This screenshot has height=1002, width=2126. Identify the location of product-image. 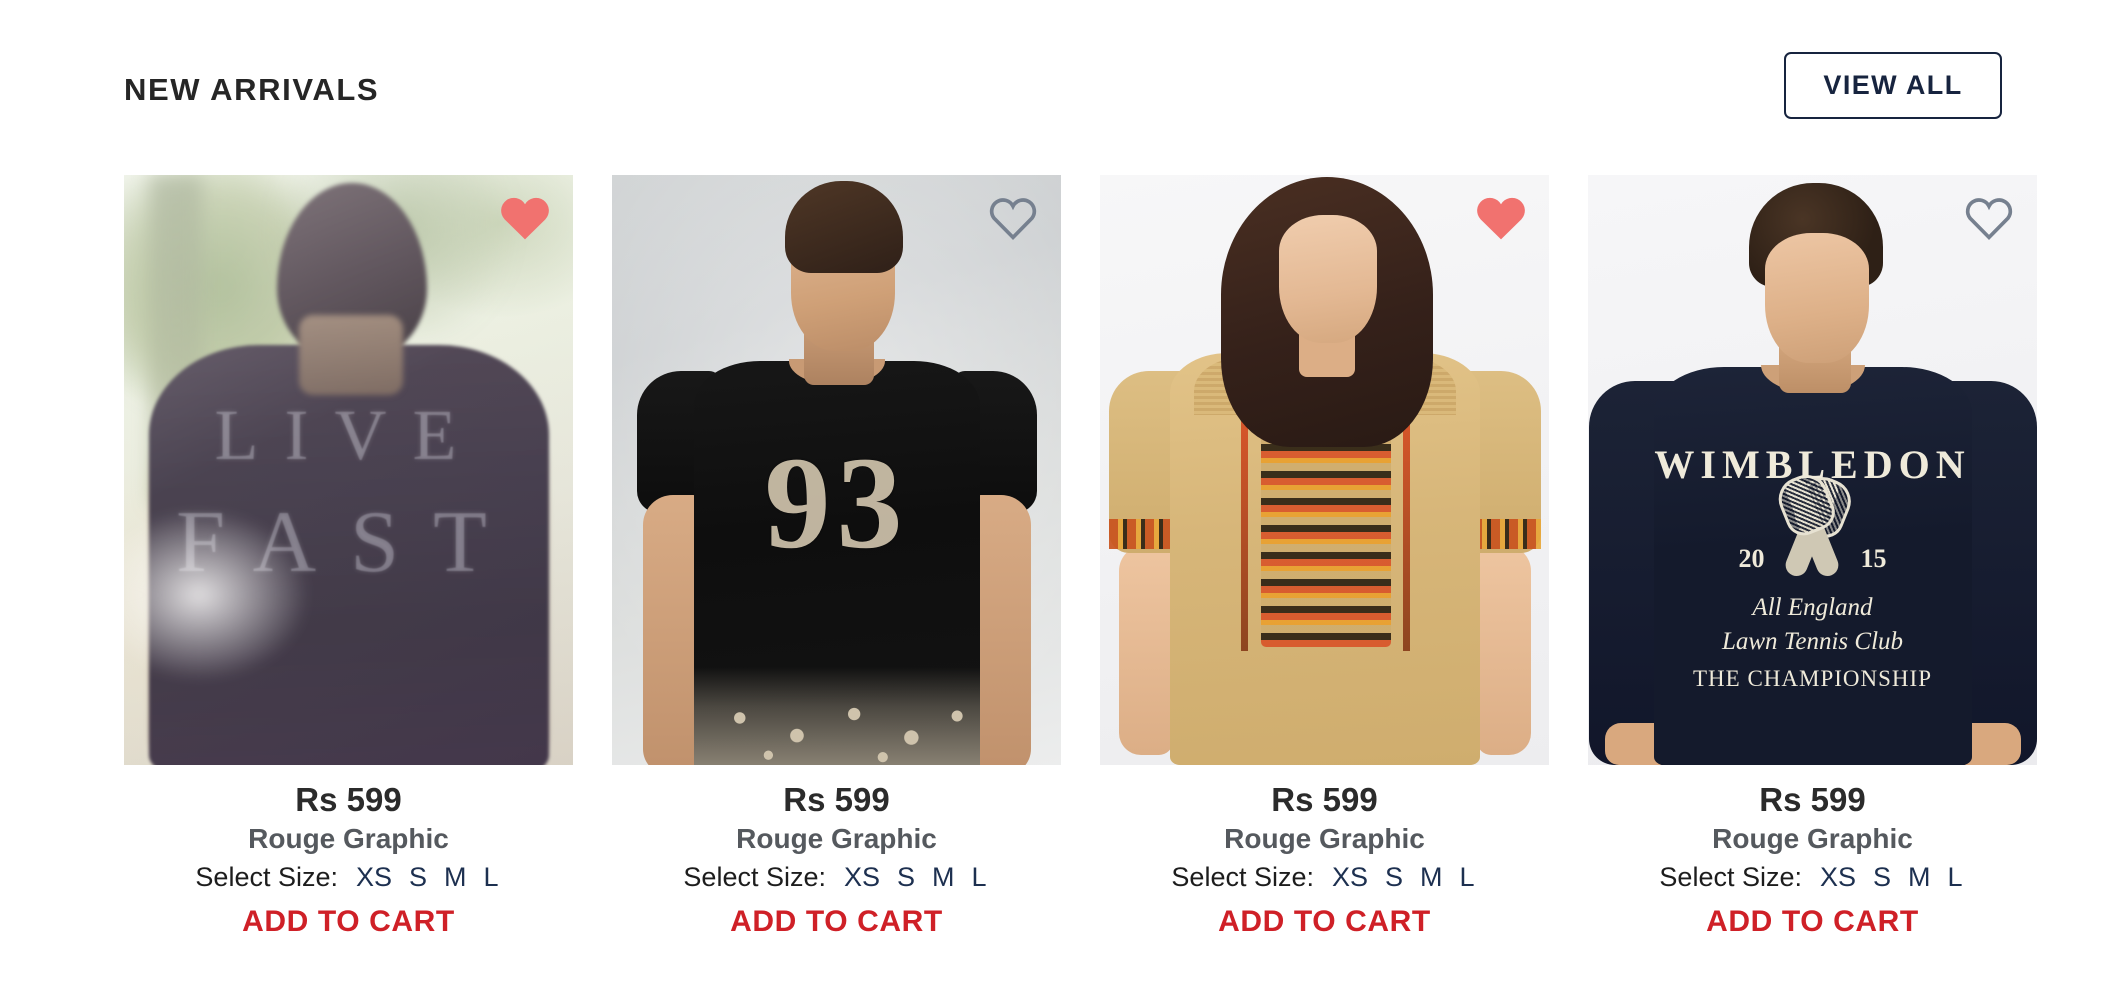
(1324, 470).